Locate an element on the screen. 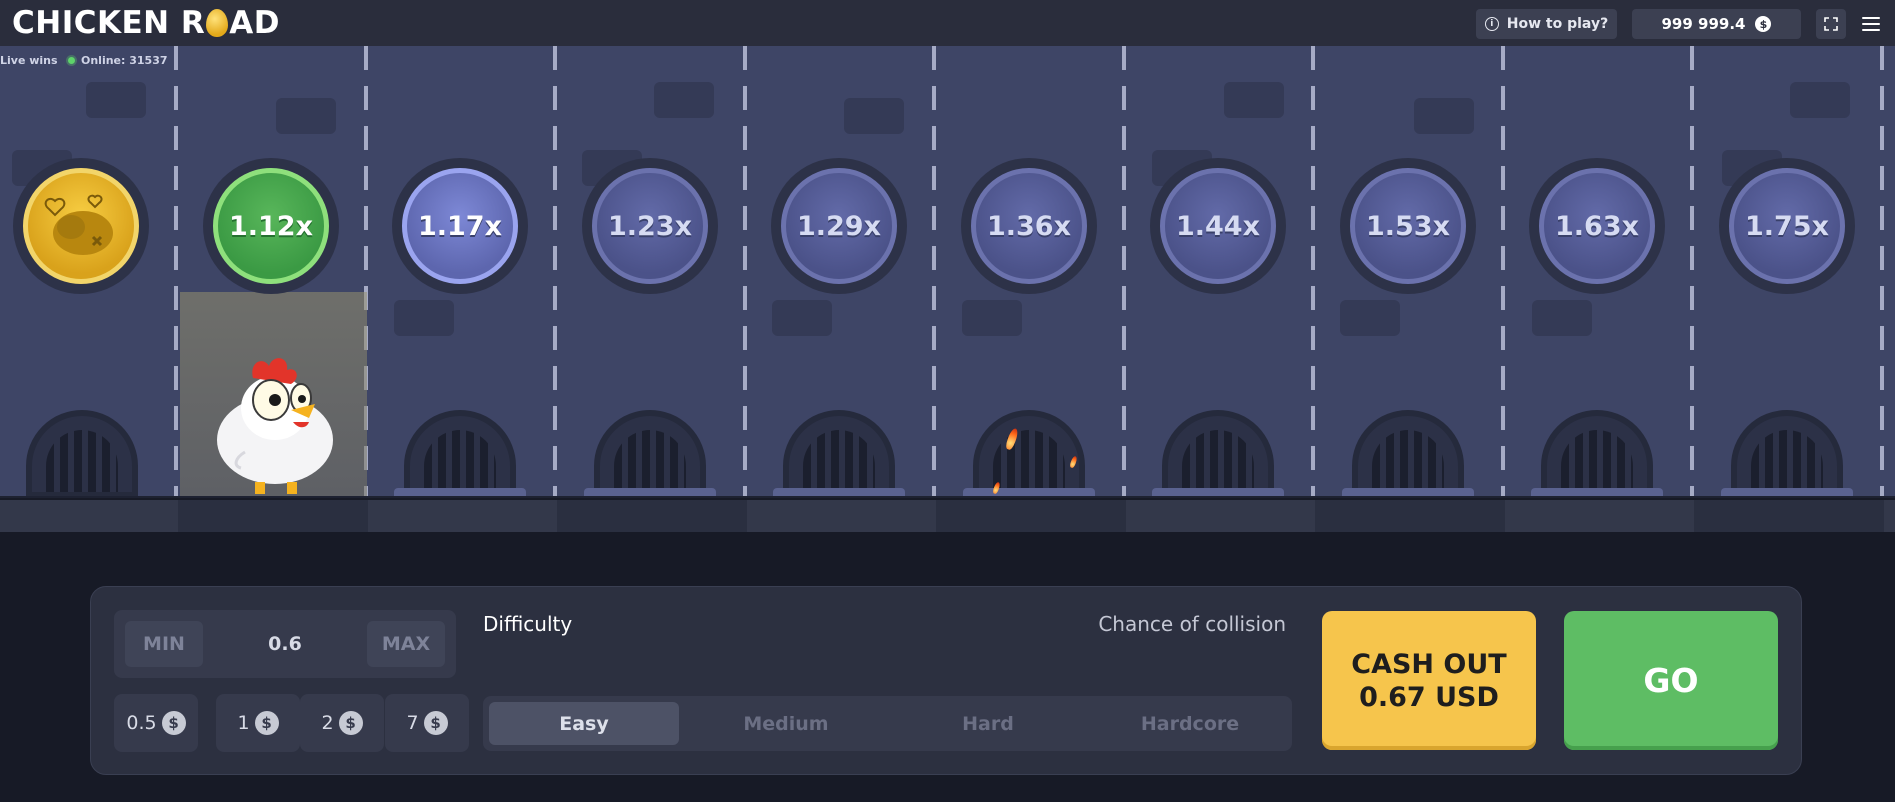 Image resolution: width=1895 pixels, height=802 pixels. multiplier-value: 1.36x is located at coordinates (1029, 226).